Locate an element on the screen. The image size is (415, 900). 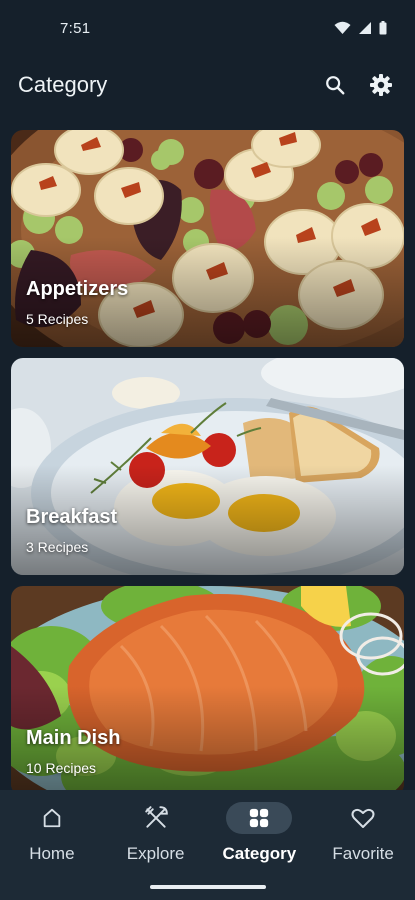
heart-icon is located at coordinates (363, 818).